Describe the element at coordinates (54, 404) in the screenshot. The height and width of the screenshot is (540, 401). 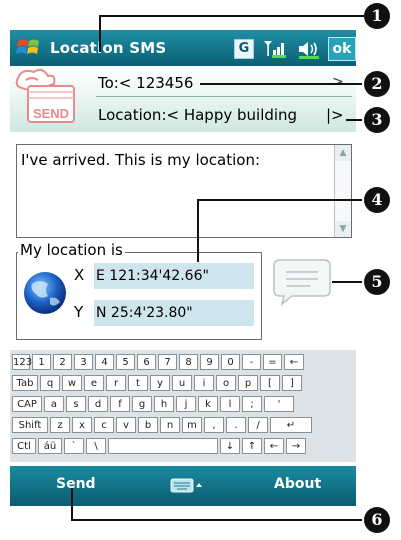
I see `key-a: a` at that location.